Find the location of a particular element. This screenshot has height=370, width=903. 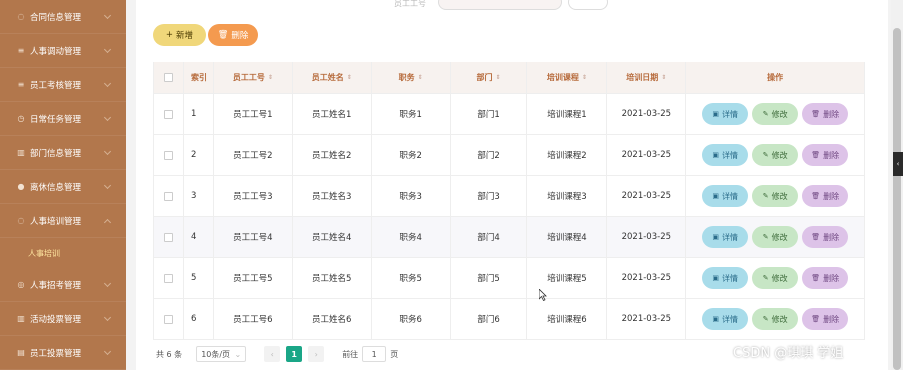

sidebar-item-assessment: ≡ 员工考核管理 is located at coordinates (63, 85).